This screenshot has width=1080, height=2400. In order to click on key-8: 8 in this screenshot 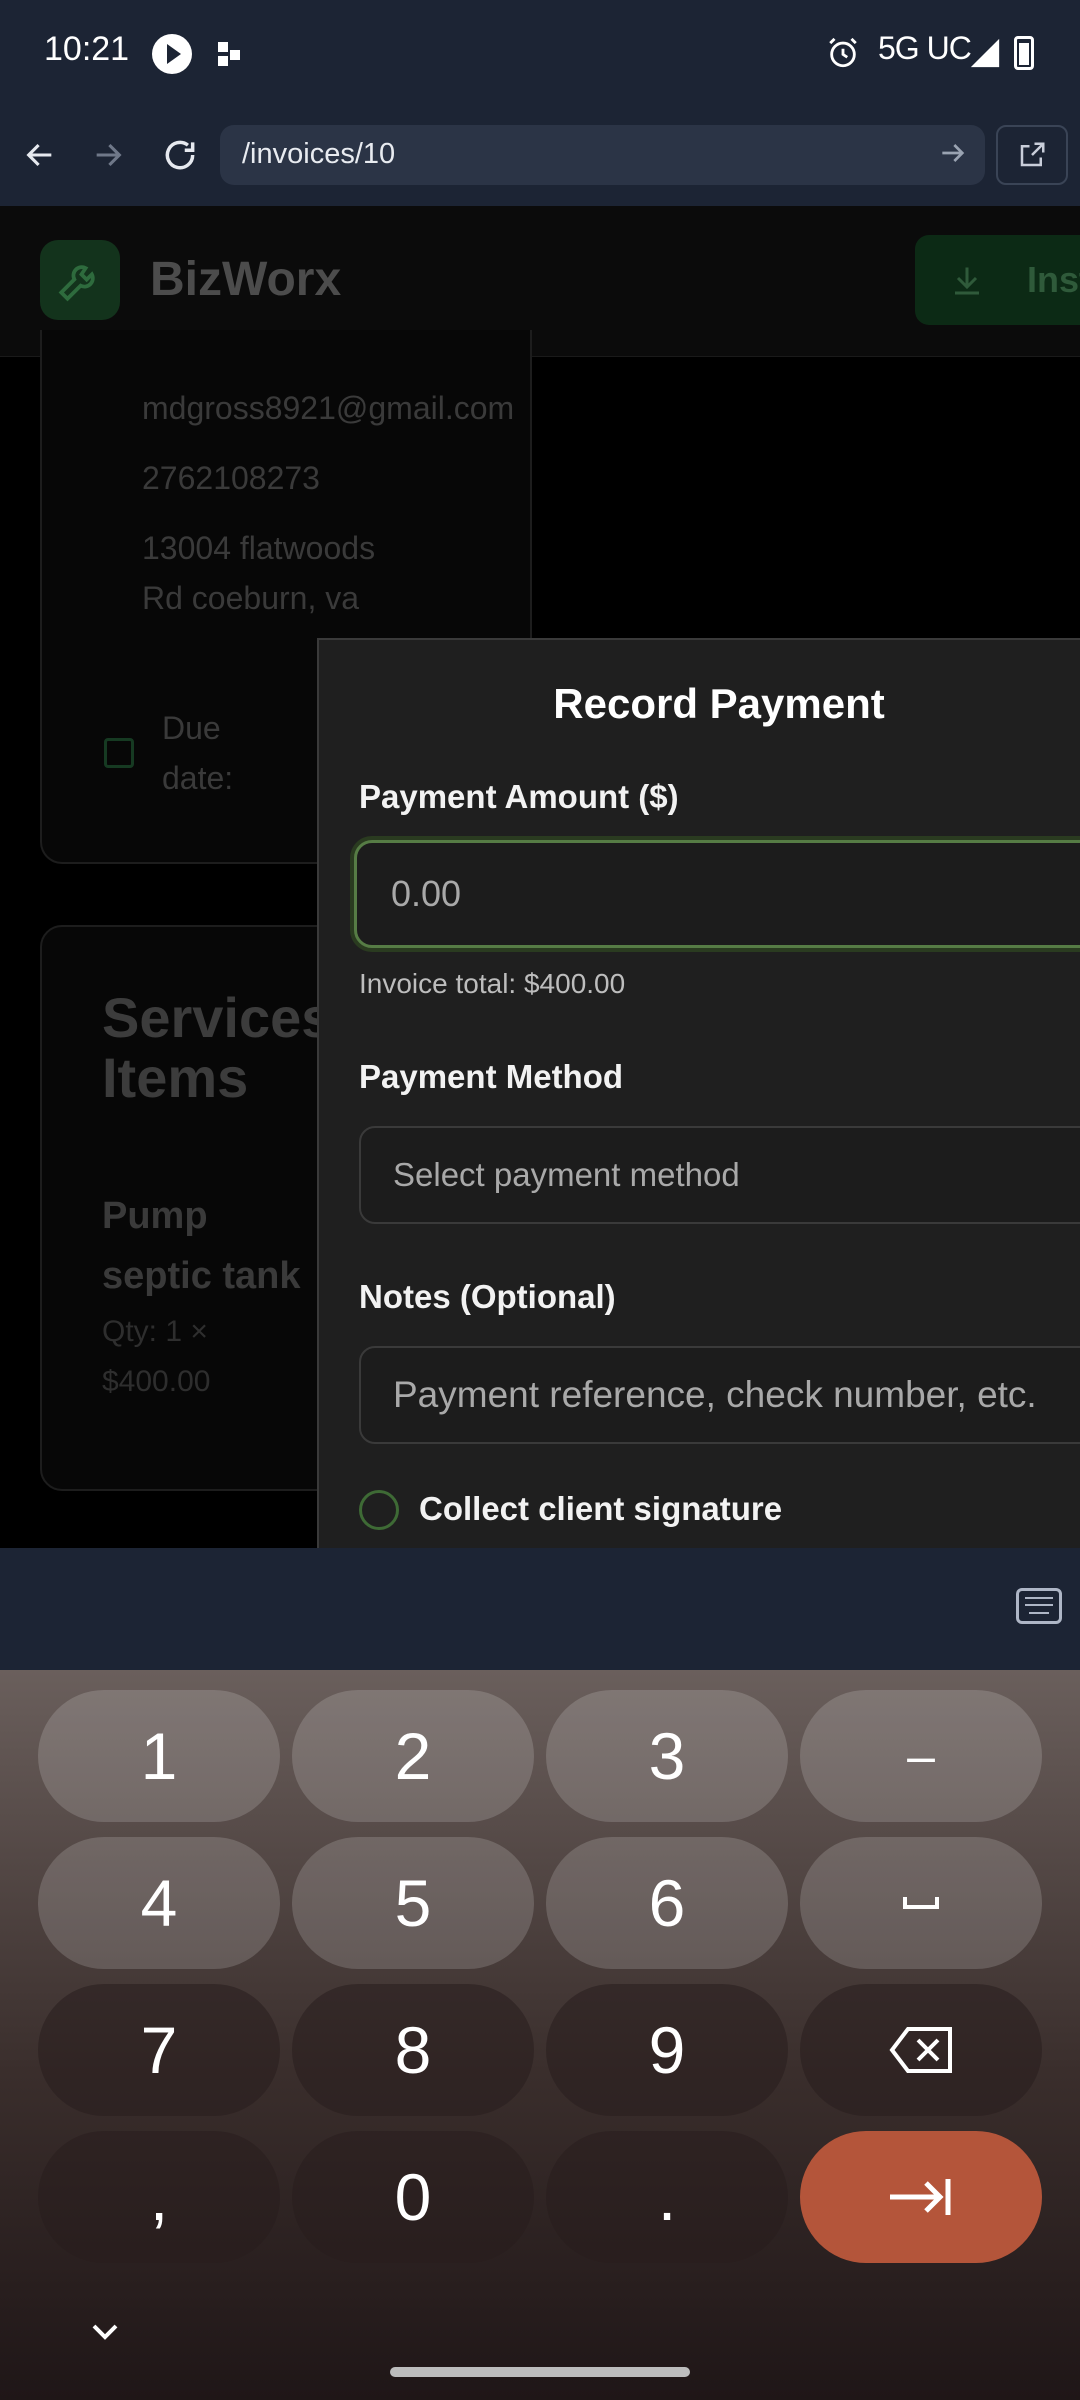, I will do `click(413, 2050)`.